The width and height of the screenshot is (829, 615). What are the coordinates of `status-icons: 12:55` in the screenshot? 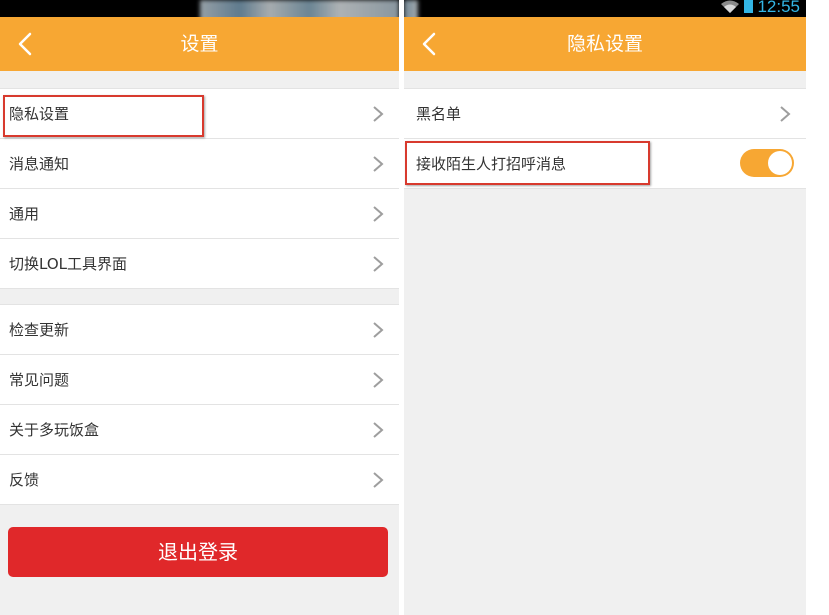 It's located at (760, 7).